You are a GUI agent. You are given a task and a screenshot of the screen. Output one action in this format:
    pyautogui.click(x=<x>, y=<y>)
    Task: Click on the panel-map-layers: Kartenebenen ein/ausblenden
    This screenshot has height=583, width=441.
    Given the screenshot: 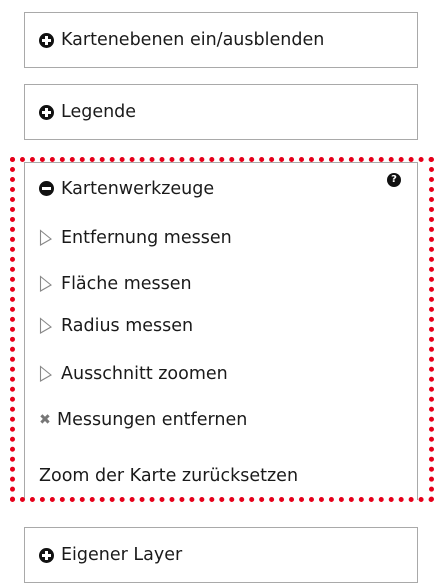 What is the action you would take?
    pyautogui.click(x=221, y=40)
    